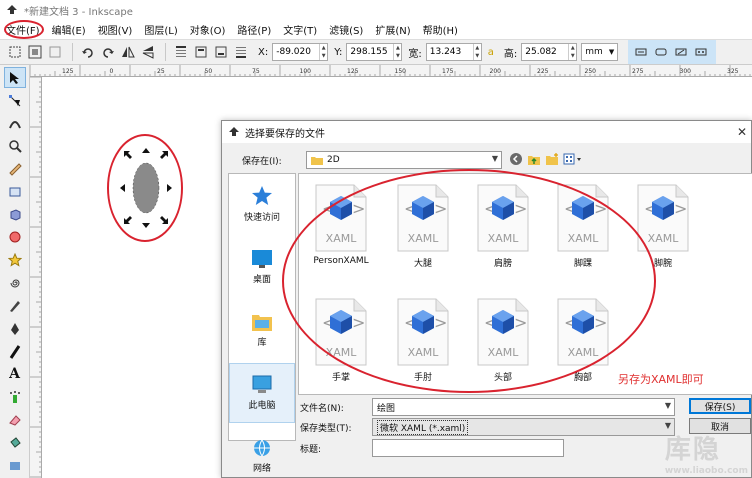  Describe the element at coordinates (323, 52) in the screenshot. I see `x-spin-arrows: ▲ ▼` at that location.